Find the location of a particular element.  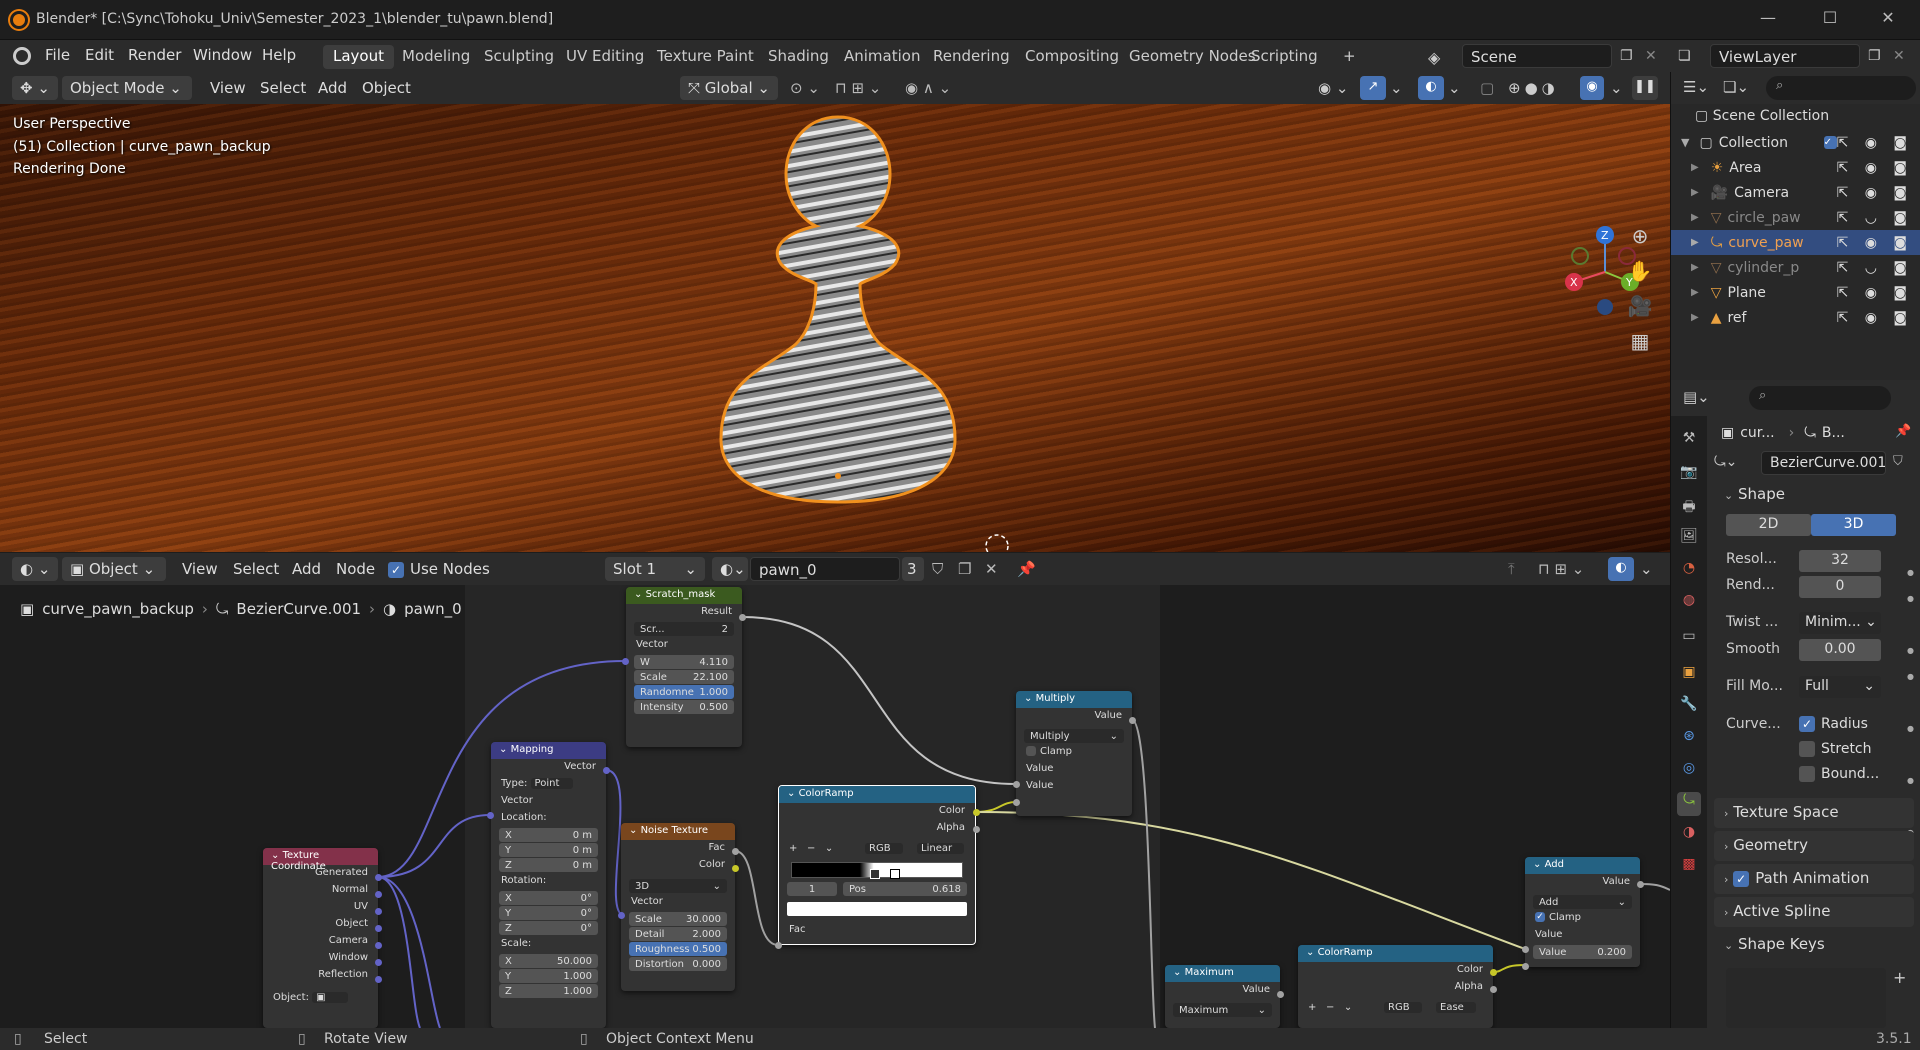

tab-layout: Layout is located at coordinates (358, 57).